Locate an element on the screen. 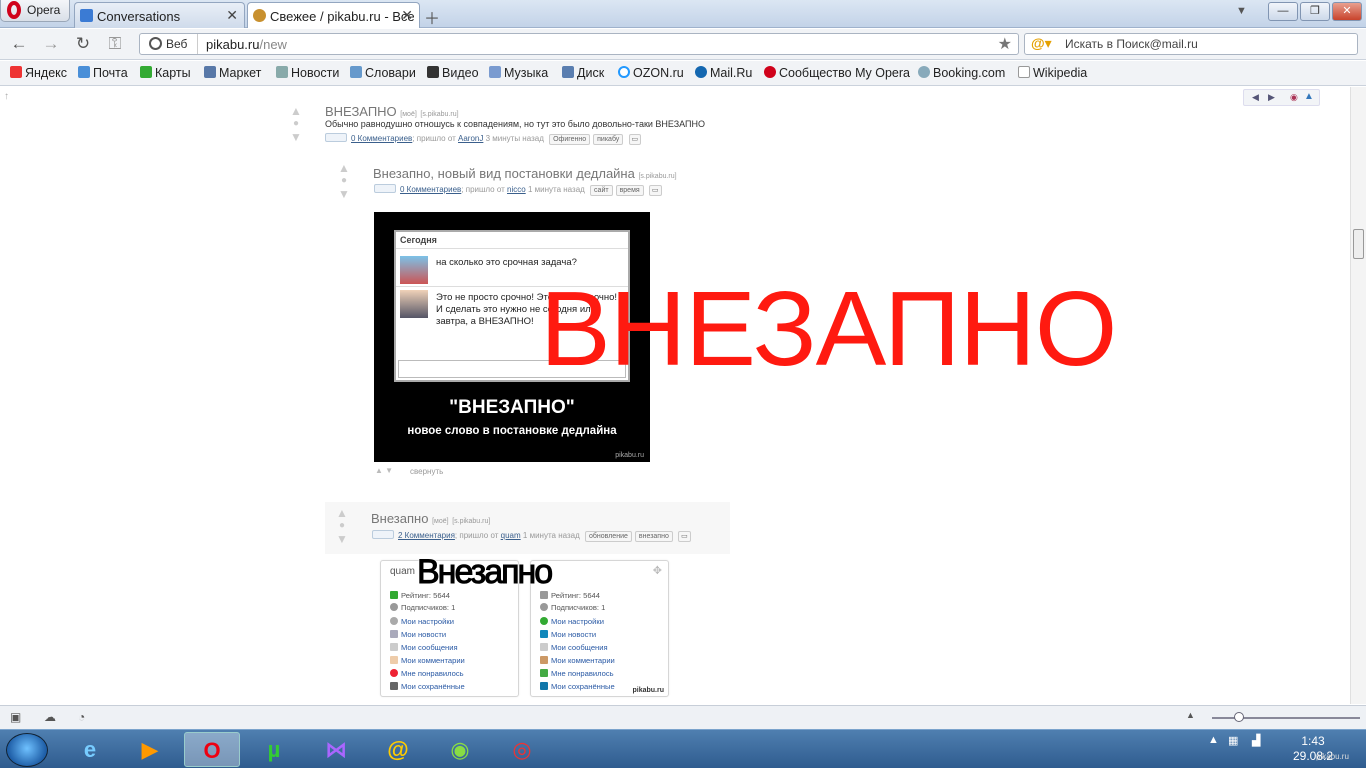 The image size is (1366, 768). rating-icon is located at coordinates (394, 595).